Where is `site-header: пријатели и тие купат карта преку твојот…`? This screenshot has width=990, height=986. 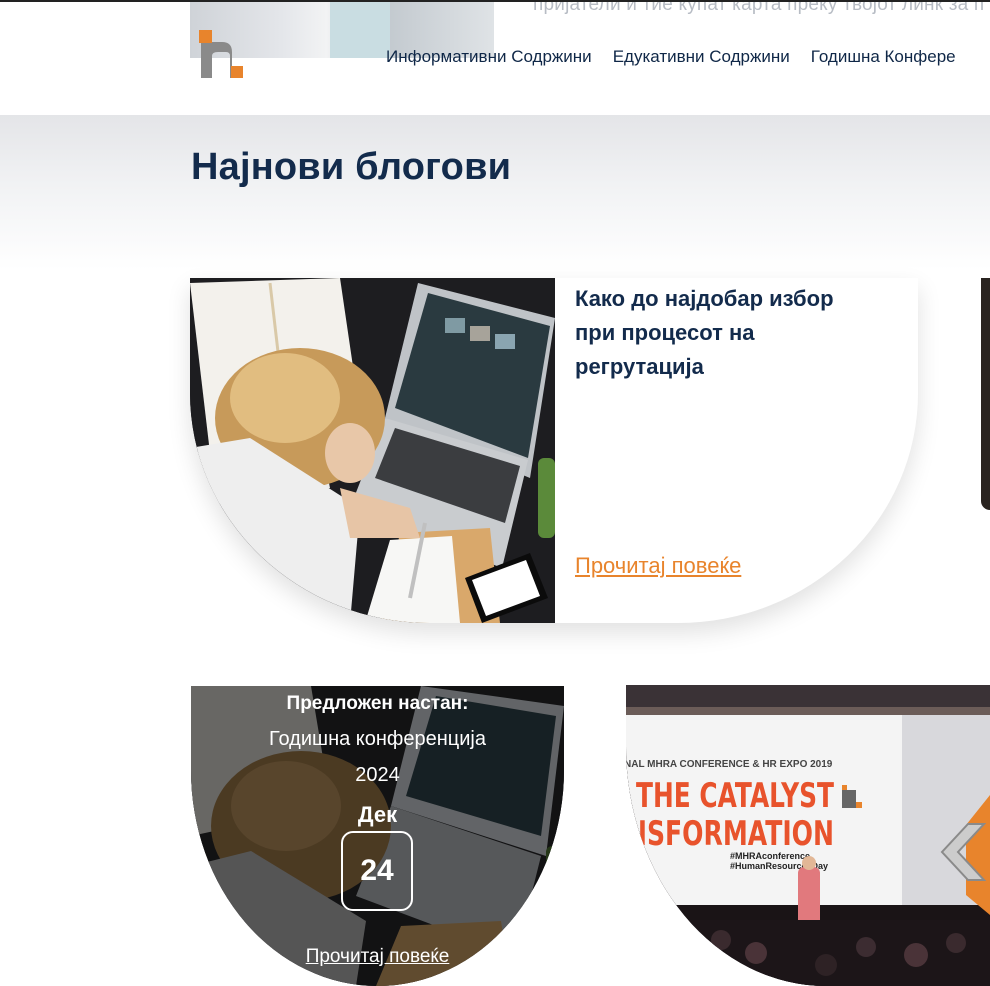 site-header: пријатели и тие купат карта преку твојот… is located at coordinates (495, 57).